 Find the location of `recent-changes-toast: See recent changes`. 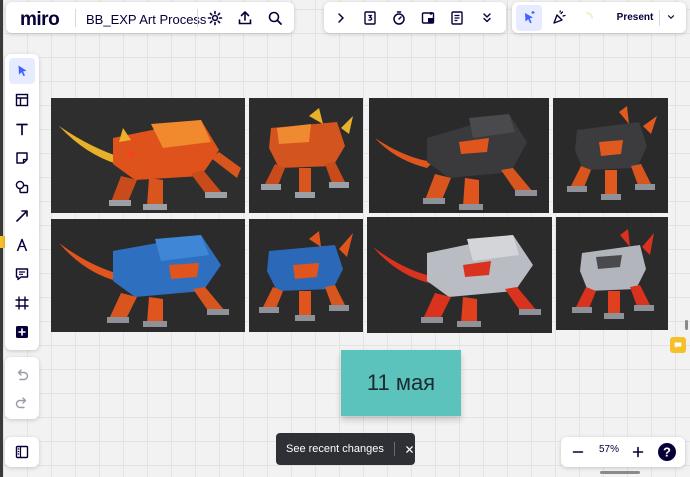

recent-changes-toast: See recent changes is located at coordinates (345, 449).